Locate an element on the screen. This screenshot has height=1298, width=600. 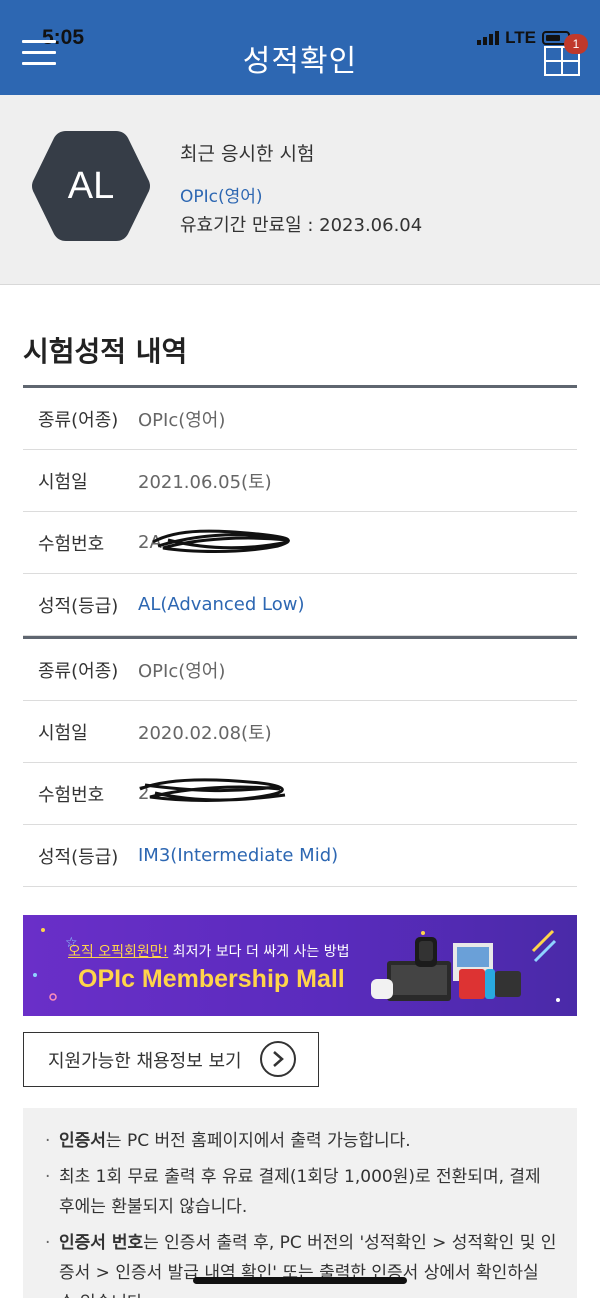
grade-value: AL(Advanced Low) is located at coordinates (221, 604).